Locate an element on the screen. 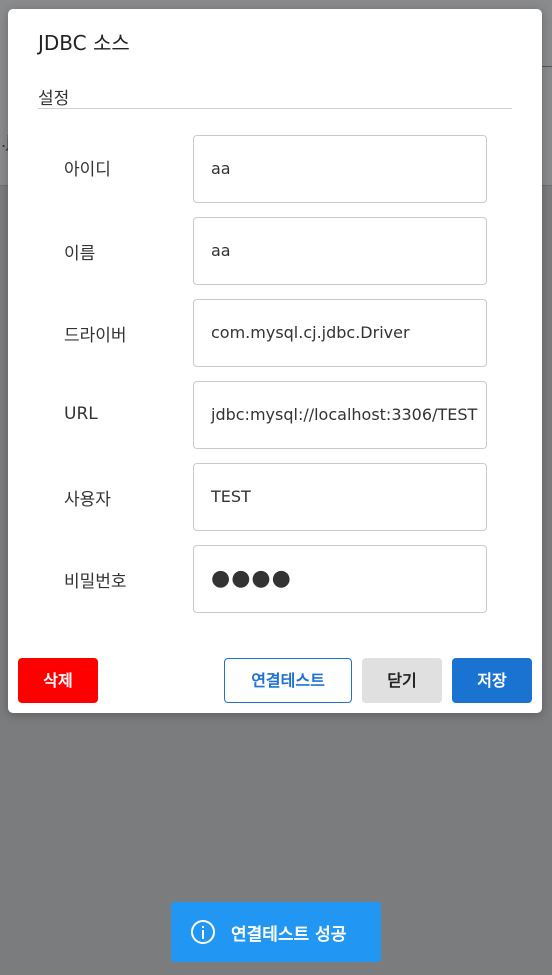 This screenshot has height=975, width=552. save-button: 저장 is located at coordinates (492, 680).